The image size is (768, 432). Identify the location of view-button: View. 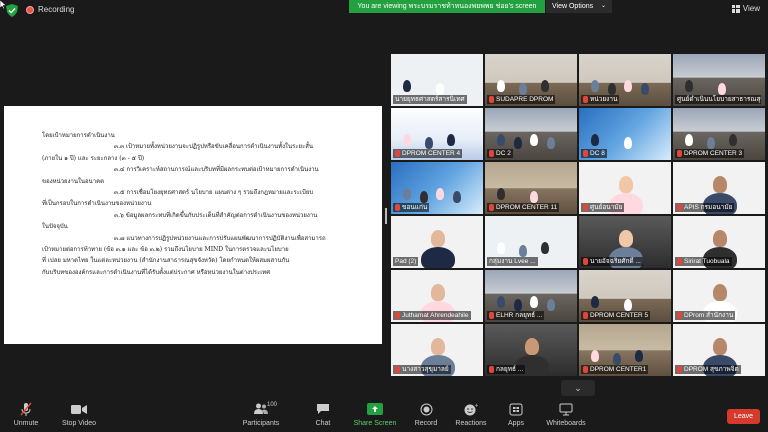
(745, 8).